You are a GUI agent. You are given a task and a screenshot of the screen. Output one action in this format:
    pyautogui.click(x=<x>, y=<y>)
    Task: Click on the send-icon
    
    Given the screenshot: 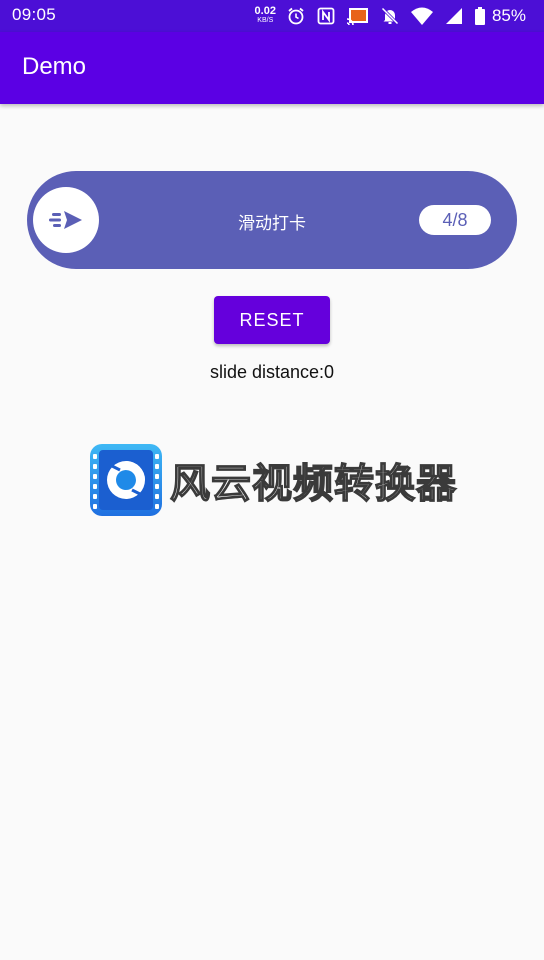 What is the action you would take?
    pyautogui.click(x=65, y=220)
    